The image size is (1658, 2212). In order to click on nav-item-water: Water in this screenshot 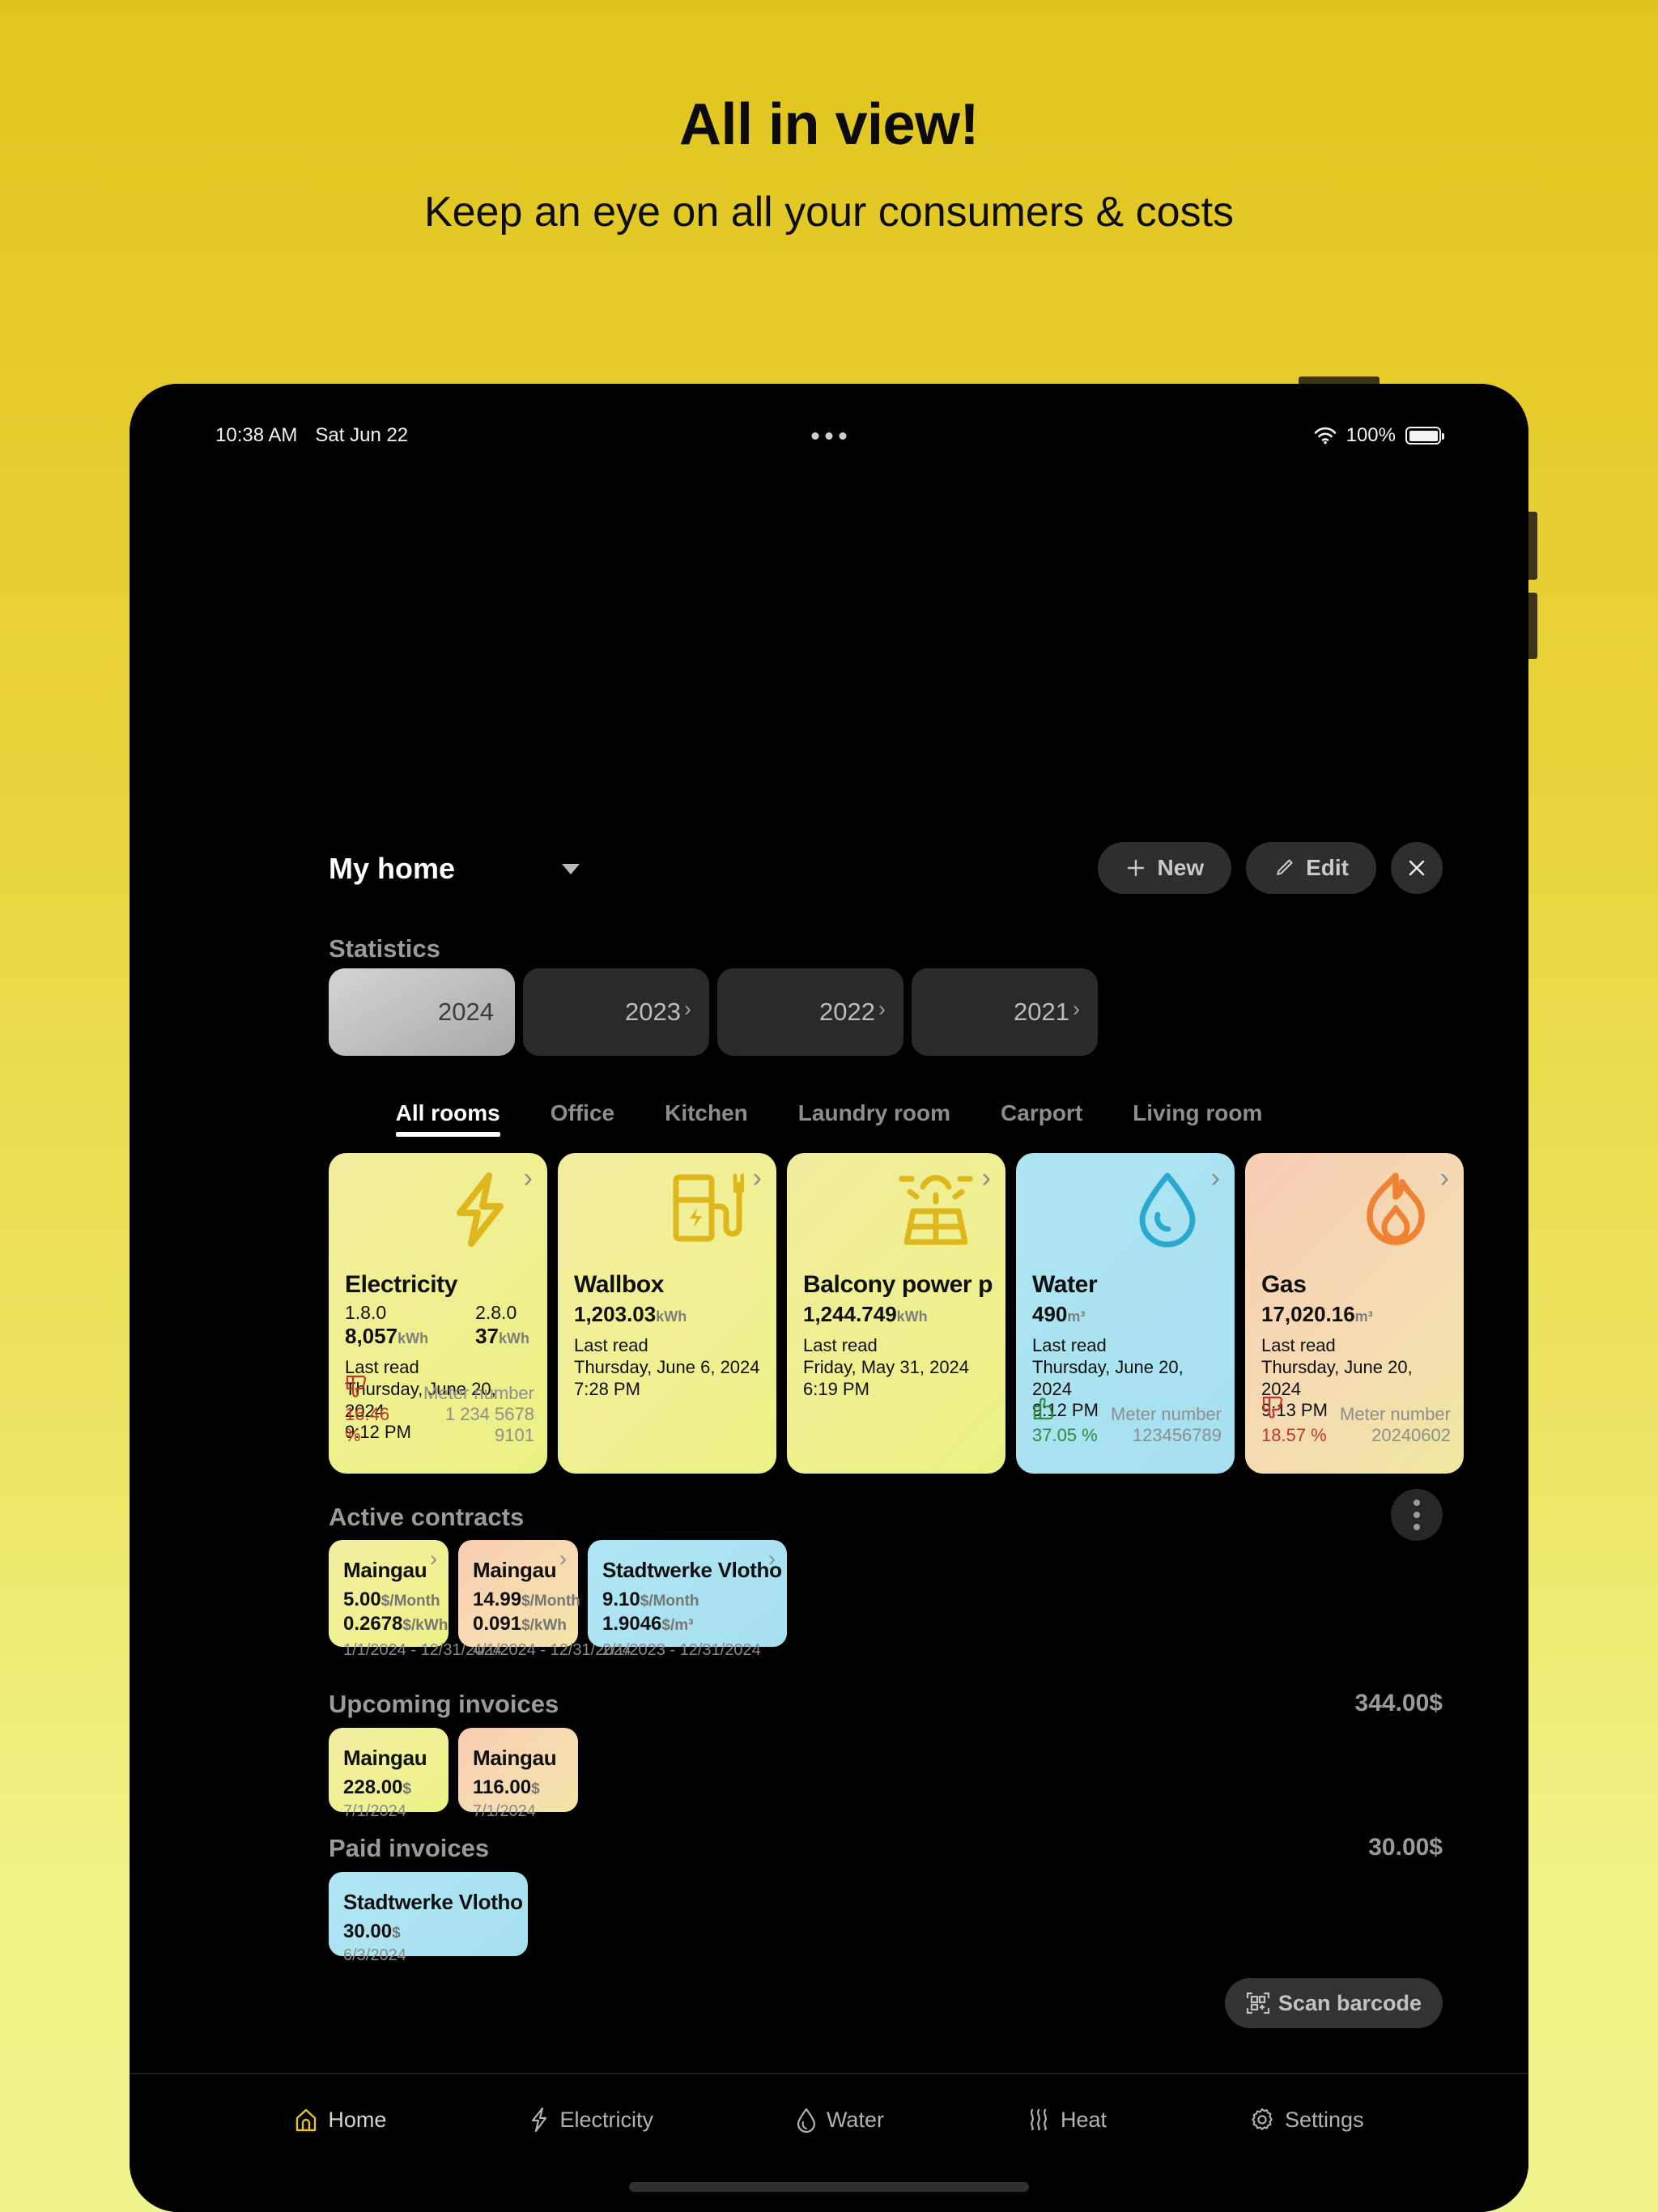, I will do `click(840, 2120)`.